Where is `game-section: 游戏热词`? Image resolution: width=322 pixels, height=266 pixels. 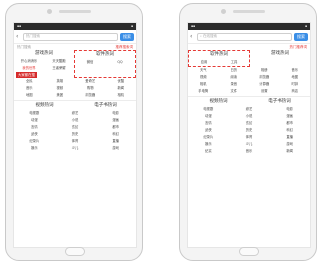 game-section: 游戏热词 is located at coordinates (280, 58).